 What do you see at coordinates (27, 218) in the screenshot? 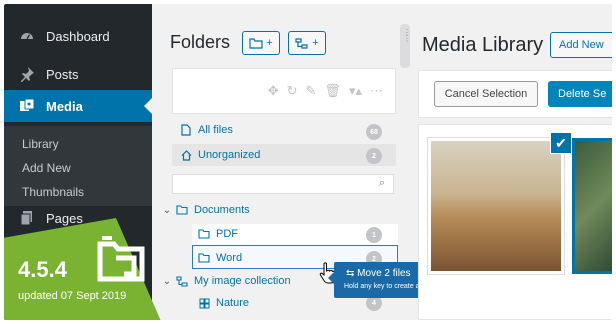
I see `pages-icon` at bounding box center [27, 218].